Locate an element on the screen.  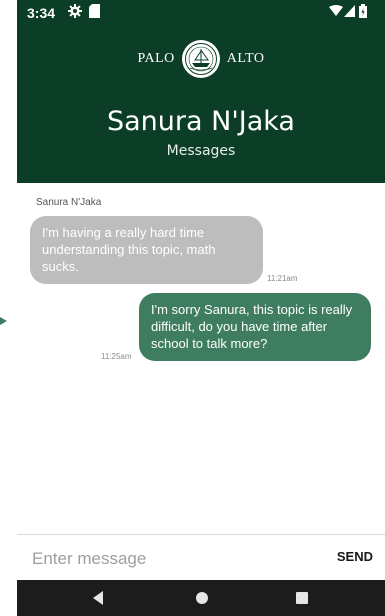
school-logo: PALO ALTO is located at coordinates (201, 59).